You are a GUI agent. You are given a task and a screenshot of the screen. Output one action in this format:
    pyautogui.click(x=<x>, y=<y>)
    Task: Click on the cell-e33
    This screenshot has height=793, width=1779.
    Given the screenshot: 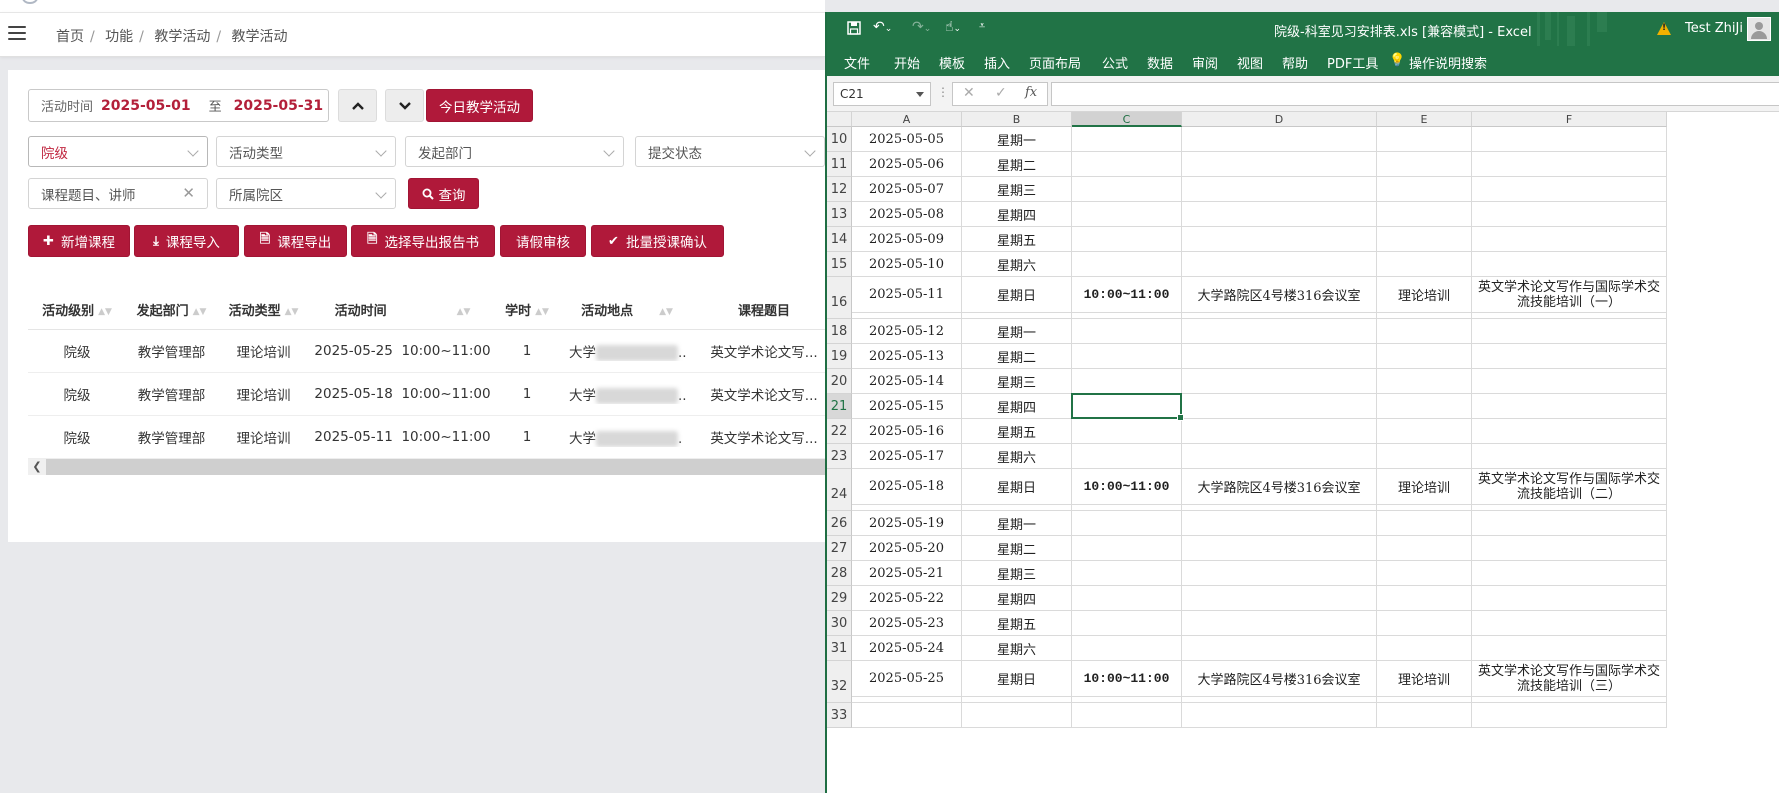 What is the action you would take?
    pyautogui.click(x=1424, y=715)
    